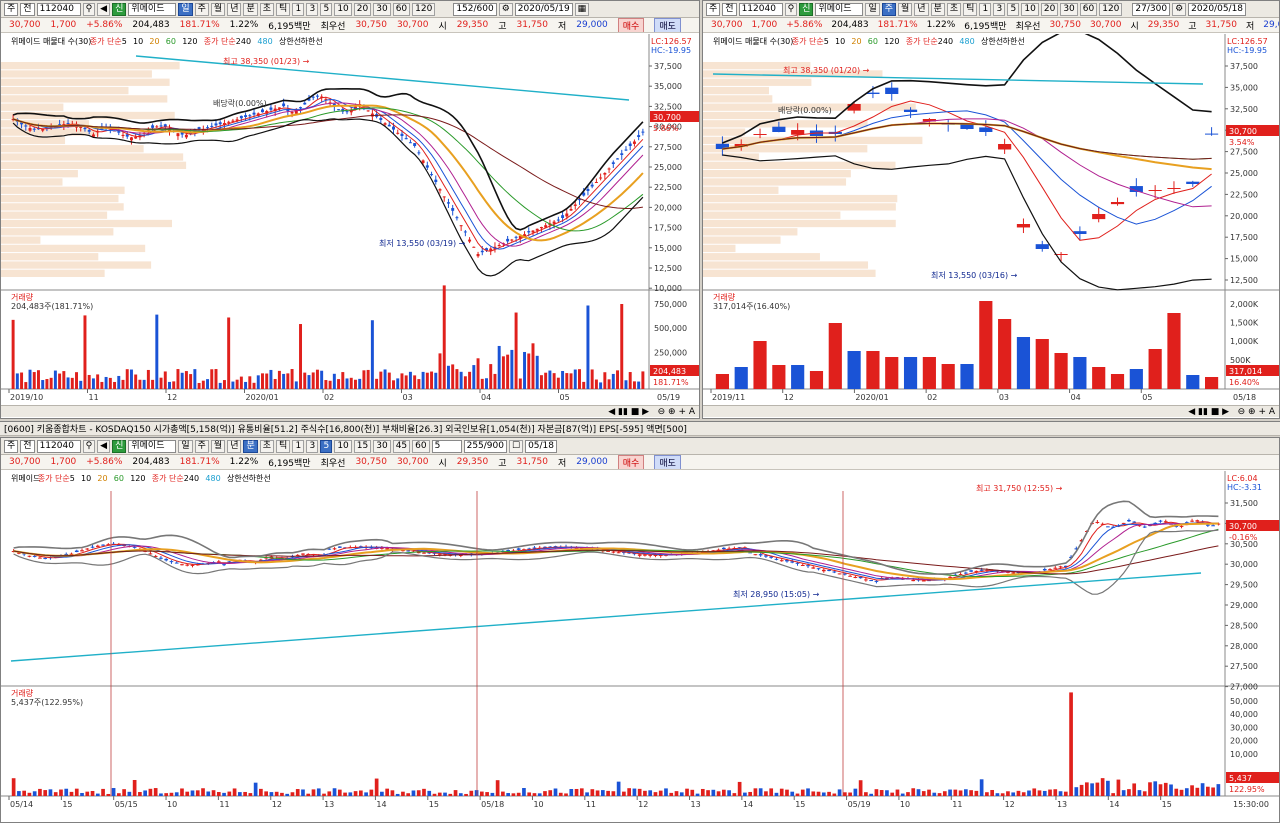 Image resolution: width=1280 pixels, height=823 pixels. What do you see at coordinates (991, 411) in the screenshot?
I see `right-scroll-bar: ◀ ▮▮ ■ ▶ ⊖ ⊕ + A` at bounding box center [991, 411].